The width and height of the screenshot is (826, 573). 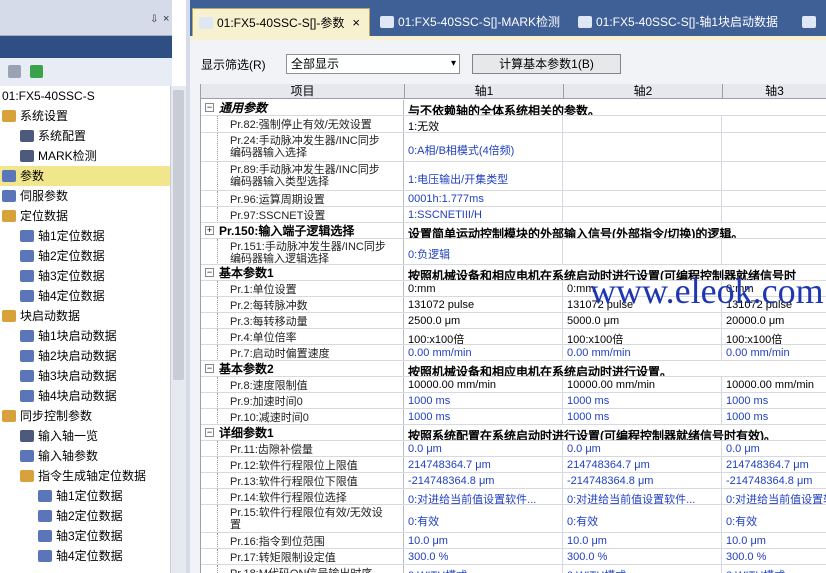 I want to click on tree-item: 01:FX5-40SSC-S, so click(x=48, y=96).